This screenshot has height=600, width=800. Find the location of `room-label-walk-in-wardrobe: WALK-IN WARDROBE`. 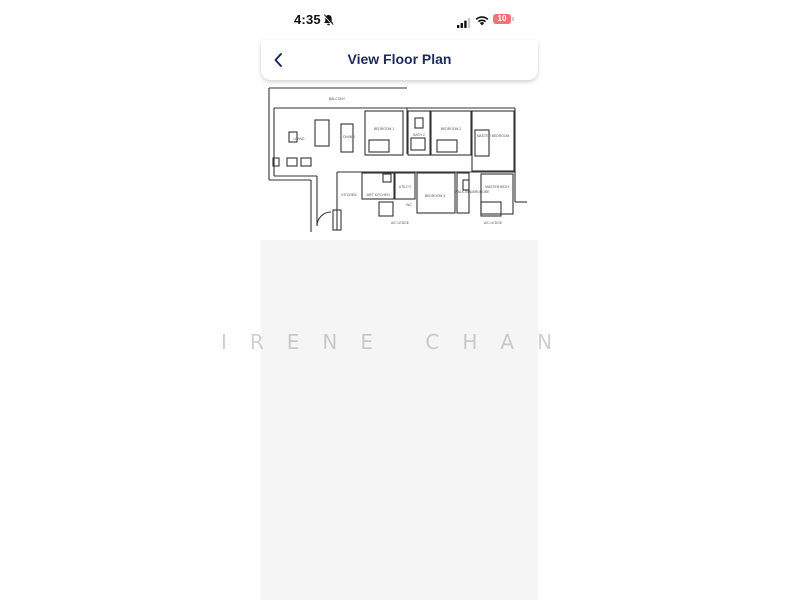

room-label-walk-in-wardrobe: WALK-IN WARDROBE is located at coordinates (473, 192).